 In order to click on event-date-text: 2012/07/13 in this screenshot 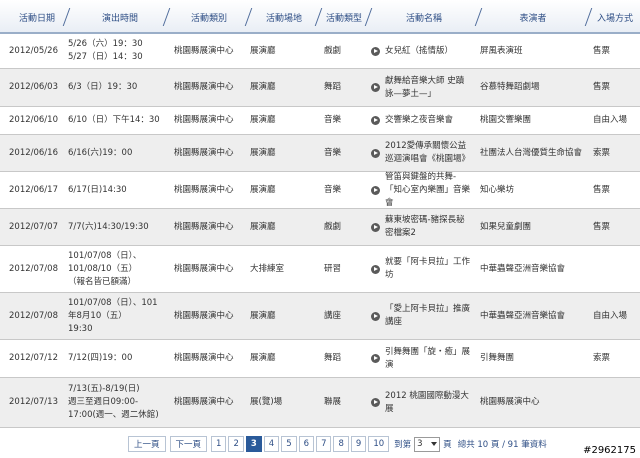, I will do `click(33, 402)`.